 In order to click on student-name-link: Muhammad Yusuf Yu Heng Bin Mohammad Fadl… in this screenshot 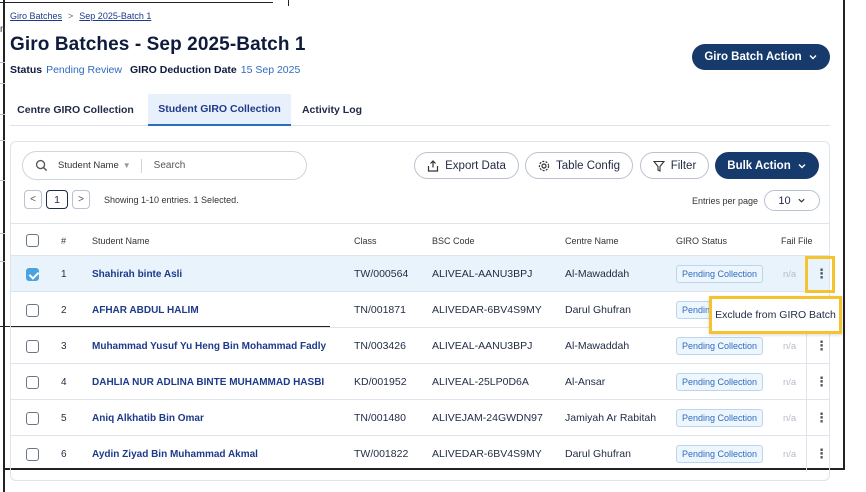, I will do `click(209, 346)`.